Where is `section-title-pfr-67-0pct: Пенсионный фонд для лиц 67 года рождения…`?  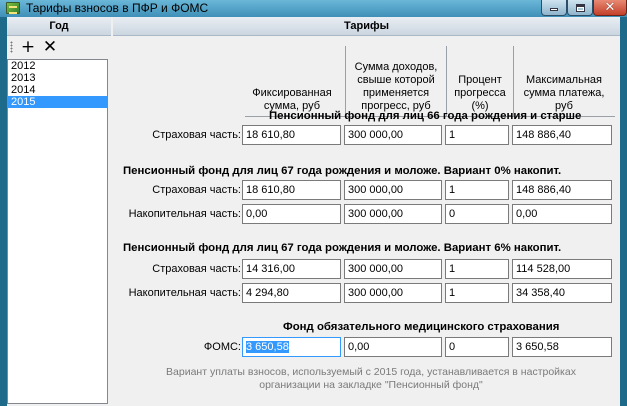
section-title-pfr-67-0pct: Пенсионный фонд для лиц 67 года рождения… is located at coordinates (342, 171).